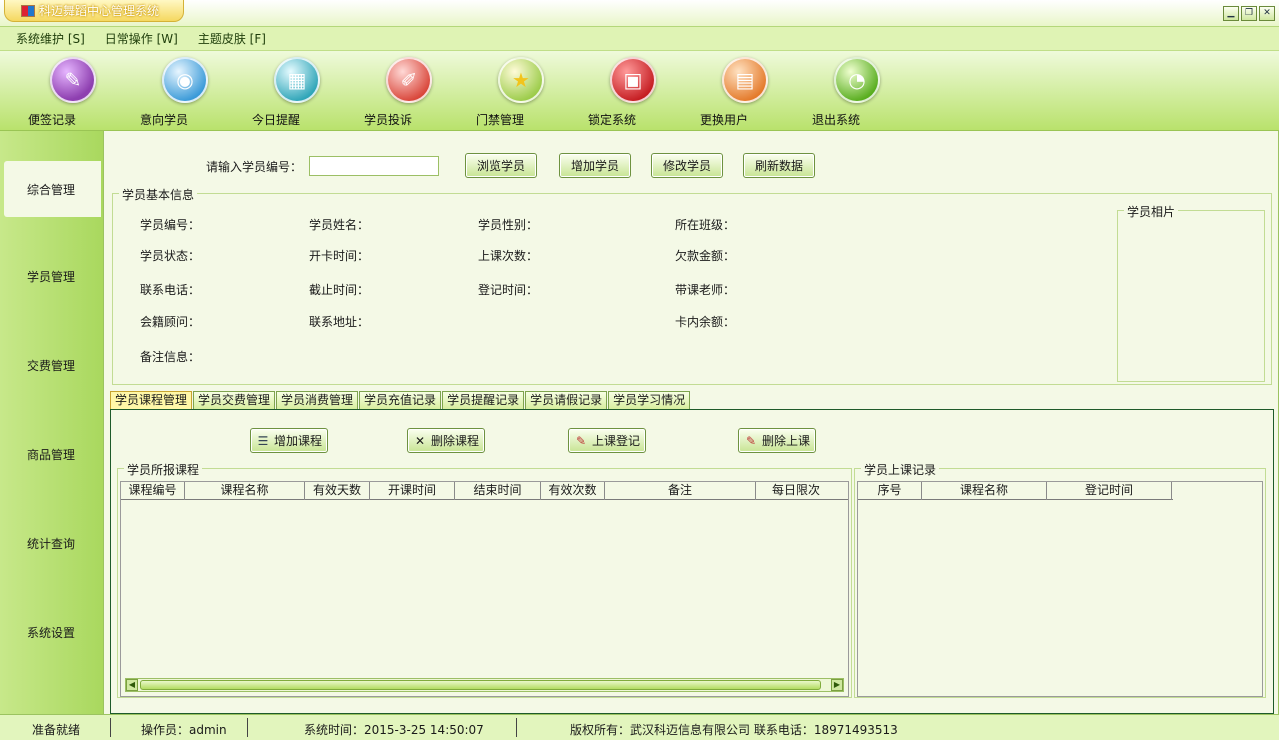 The height and width of the screenshot is (740, 1279). Describe the element at coordinates (52, 632) in the screenshot. I see `sidebar-item-settings: 系统设置` at that location.